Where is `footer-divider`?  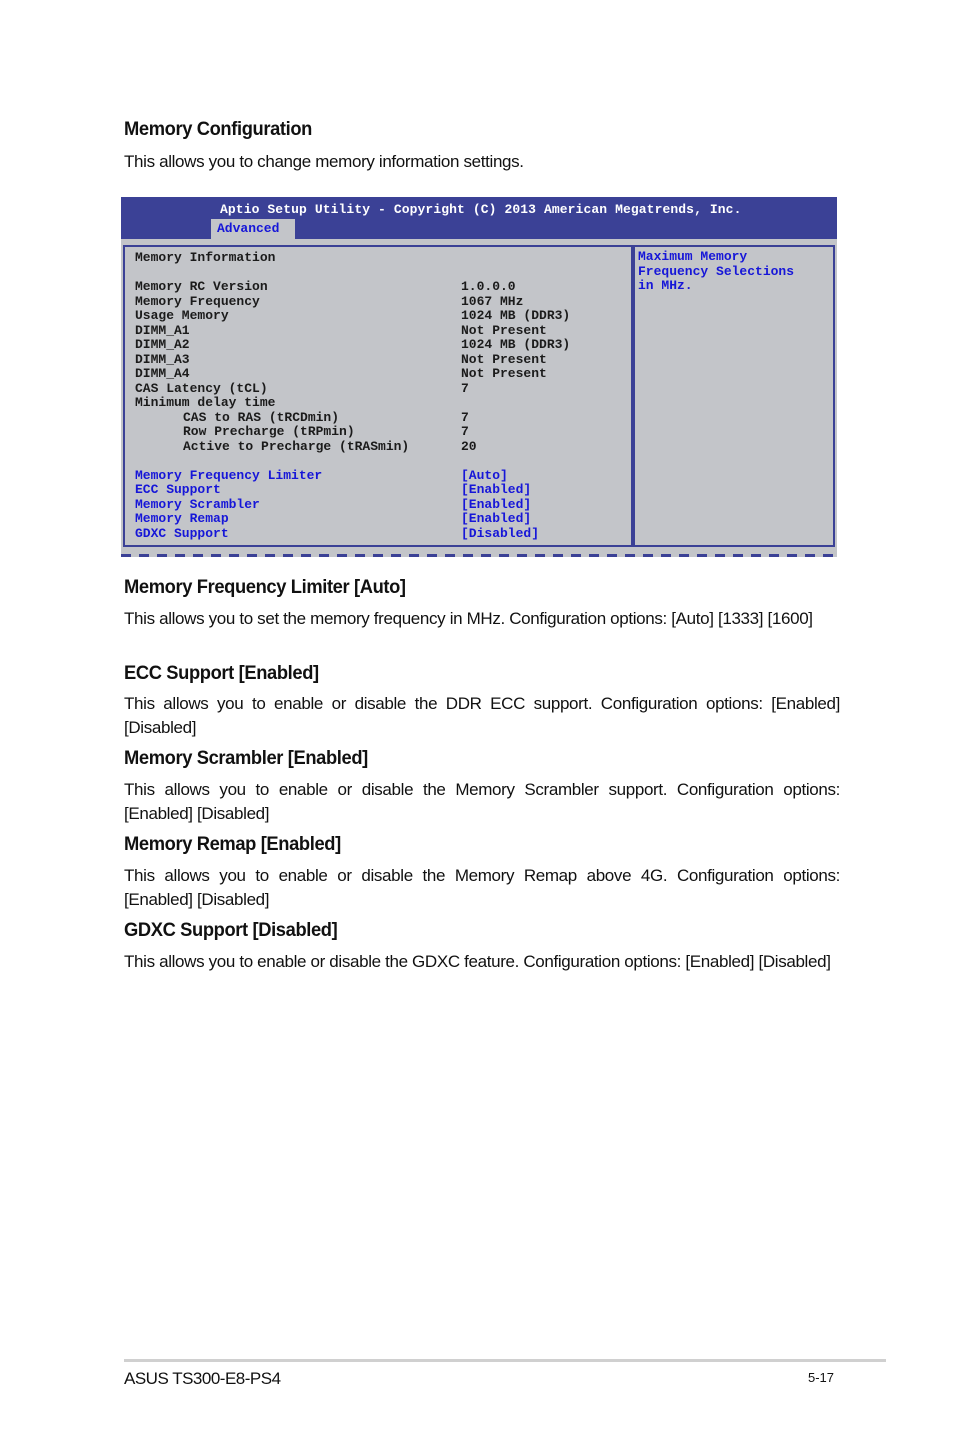 footer-divider is located at coordinates (505, 1360).